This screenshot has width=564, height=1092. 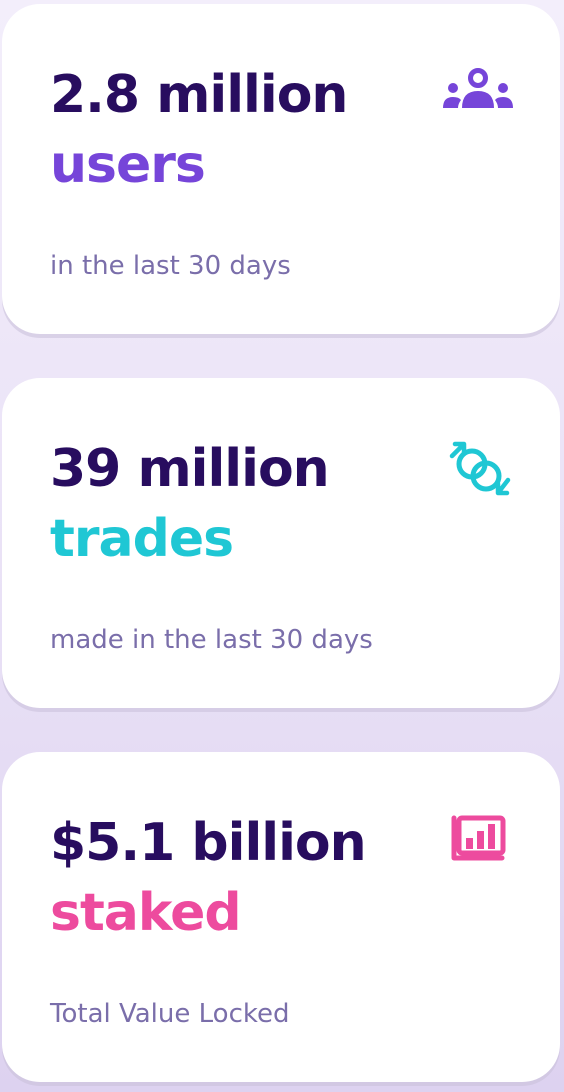 I want to click on bar-chart-icon, so click(x=478, y=842).